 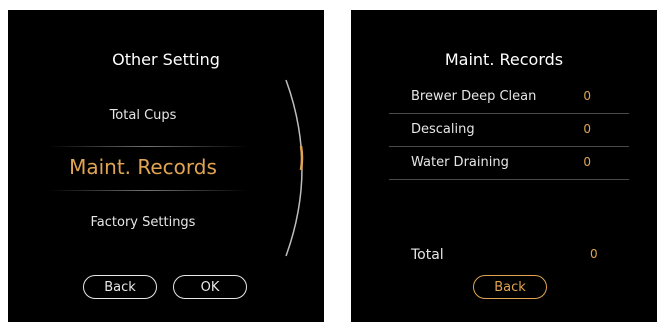 I want to click on selection-divider-bottom, so click(x=148, y=190).